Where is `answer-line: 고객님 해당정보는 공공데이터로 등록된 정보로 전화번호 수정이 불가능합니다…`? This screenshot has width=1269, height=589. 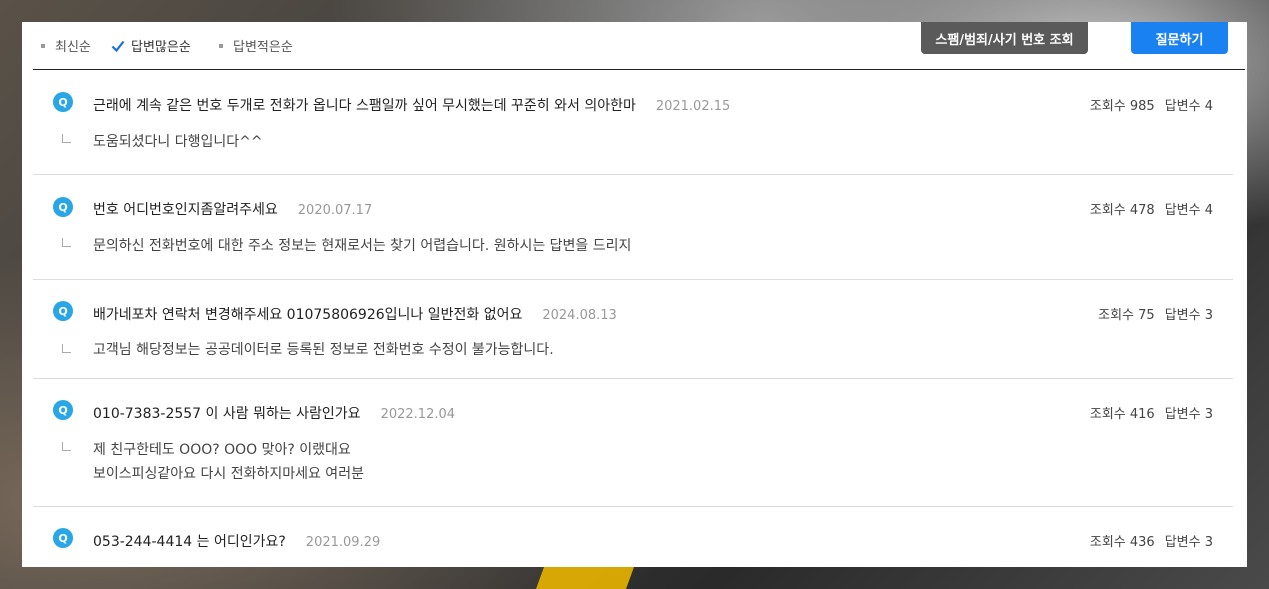
answer-line: 고객님 해당정보는 공공데이터로 등록된 정보로 전화번호 수정이 불가능합니다… is located at coordinates (323, 350).